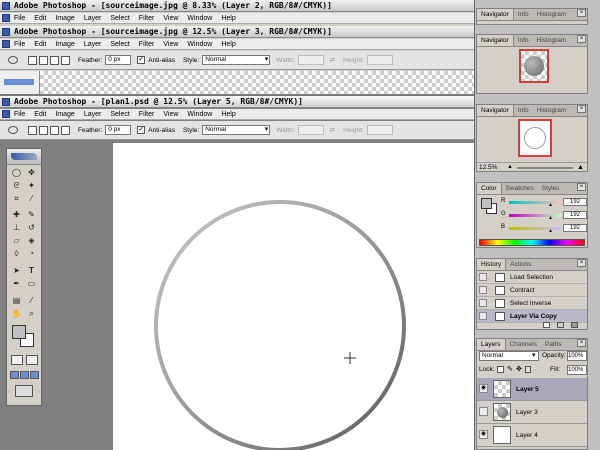  I want to click on window-2-canvas, so click(257, 82).